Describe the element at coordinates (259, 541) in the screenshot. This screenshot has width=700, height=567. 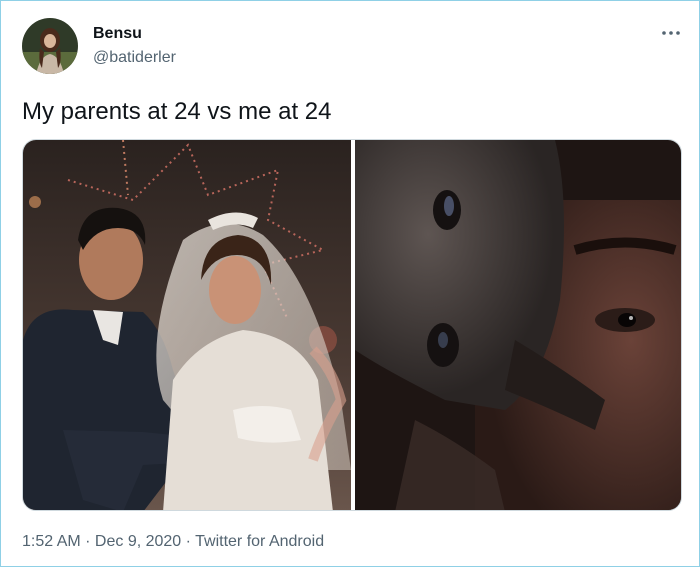
I see `tweet-source-link: Twitter for Android` at that location.